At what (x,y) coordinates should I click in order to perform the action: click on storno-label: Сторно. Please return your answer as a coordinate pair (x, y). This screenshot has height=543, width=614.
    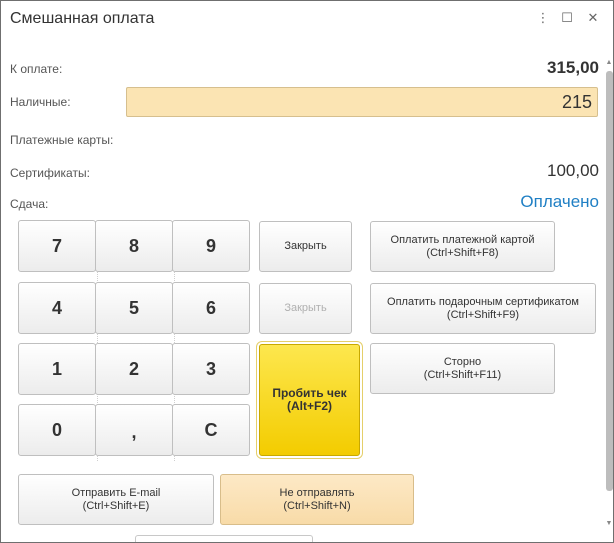
    Looking at the image, I should click on (462, 361).